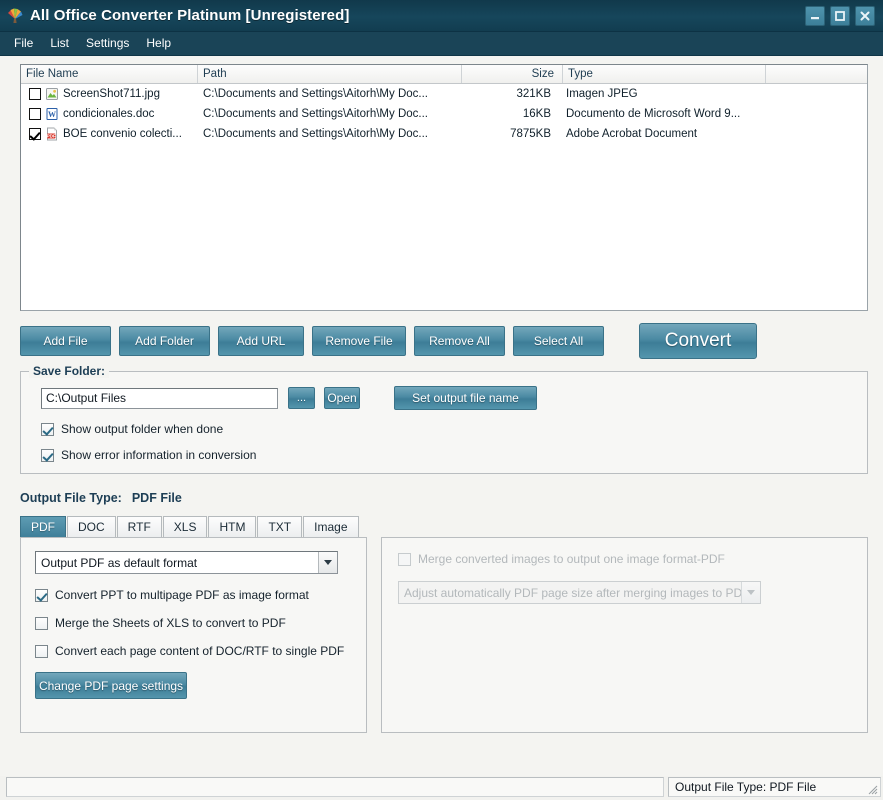  I want to click on output-path-input: C:\Output Files, so click(159, 398).